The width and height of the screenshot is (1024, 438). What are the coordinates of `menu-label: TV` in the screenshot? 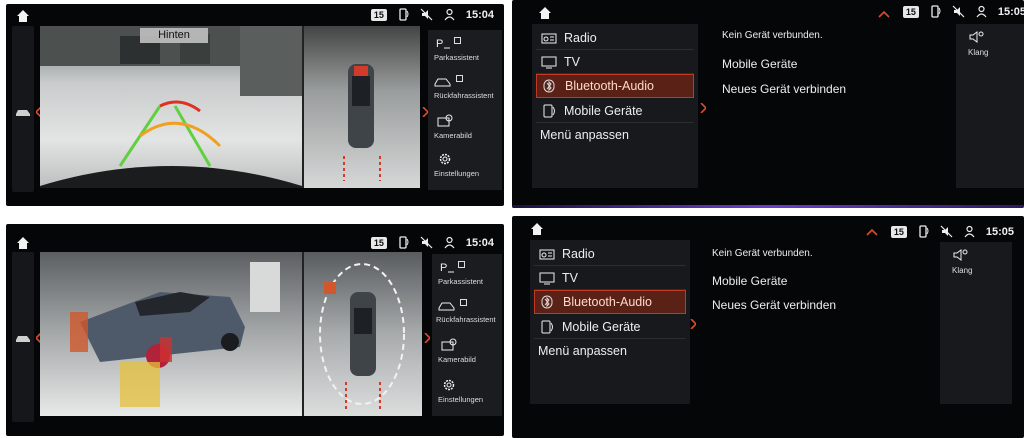 It's located at (572, 61).